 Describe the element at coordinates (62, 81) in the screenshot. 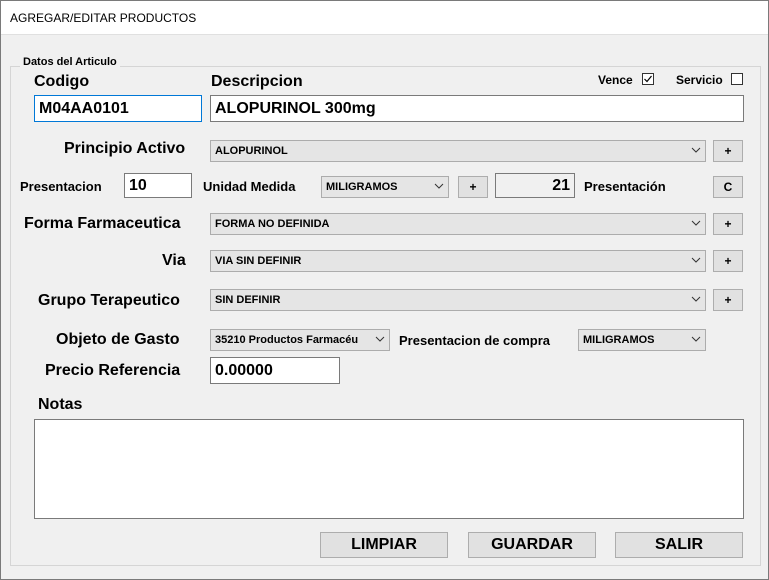

I see `codigo-label: Codigo` at that location.